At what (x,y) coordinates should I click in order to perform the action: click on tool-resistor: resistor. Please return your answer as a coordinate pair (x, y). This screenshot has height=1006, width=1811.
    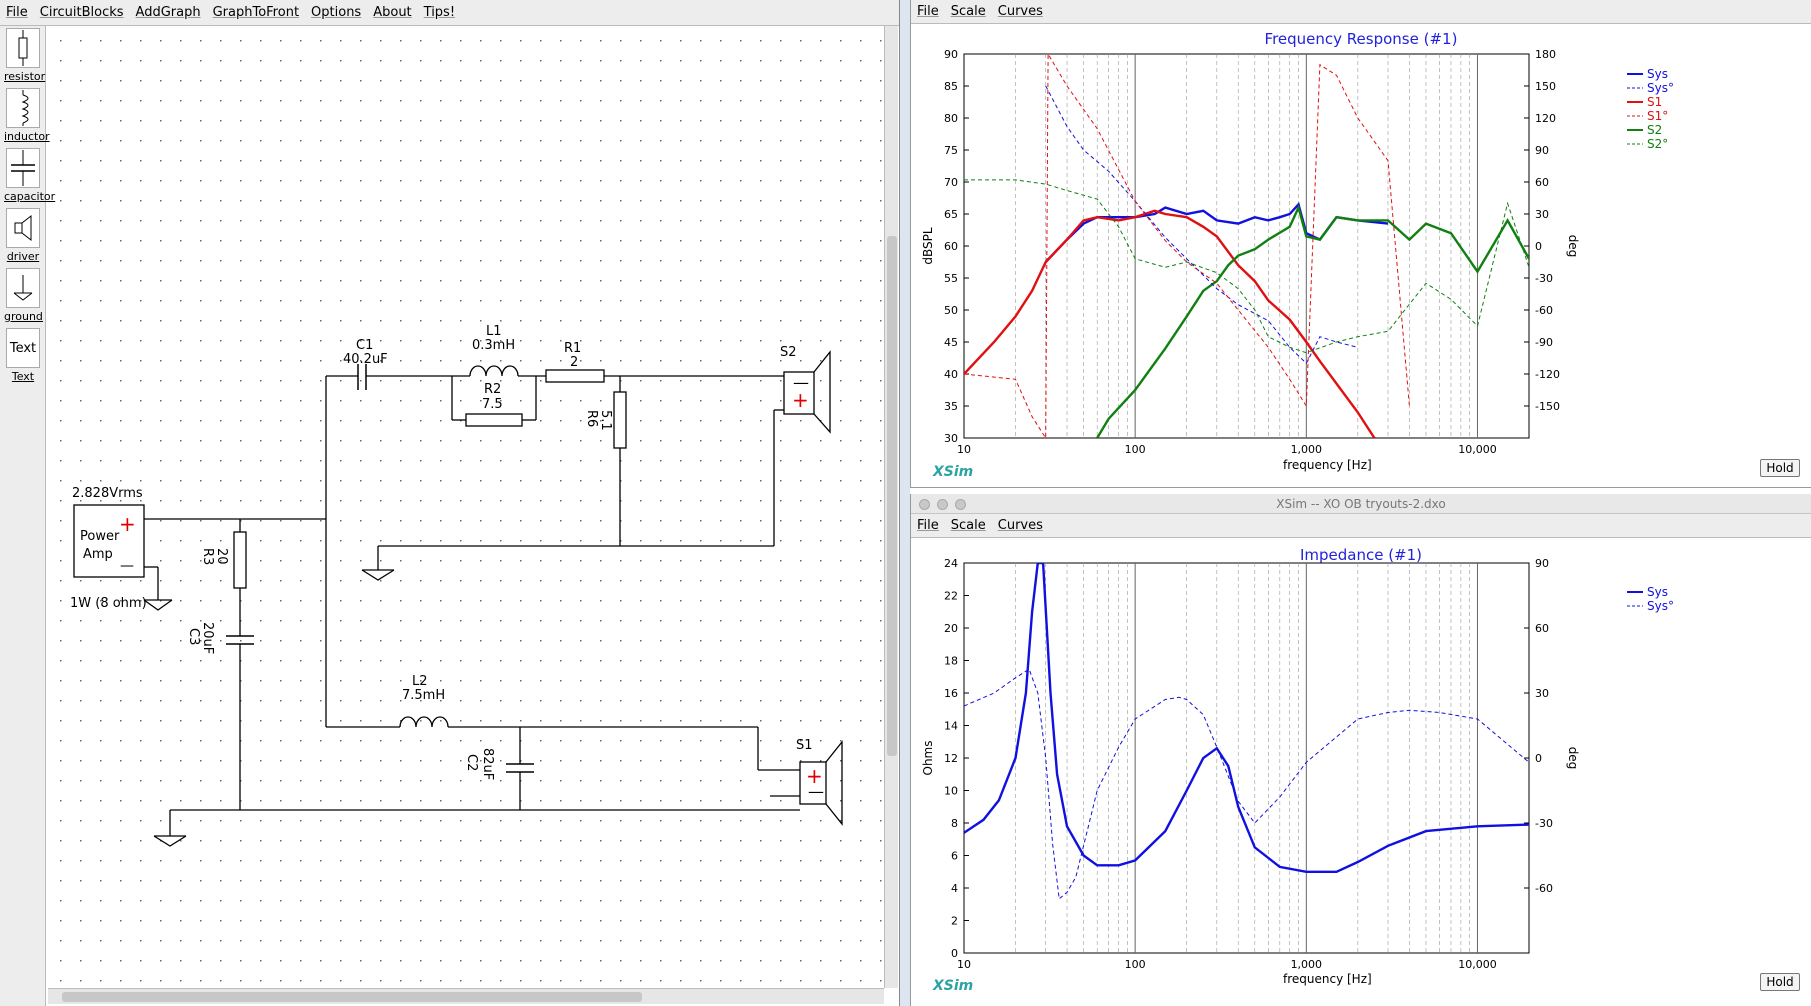
    Looking at the image, I should click on (24, 55).